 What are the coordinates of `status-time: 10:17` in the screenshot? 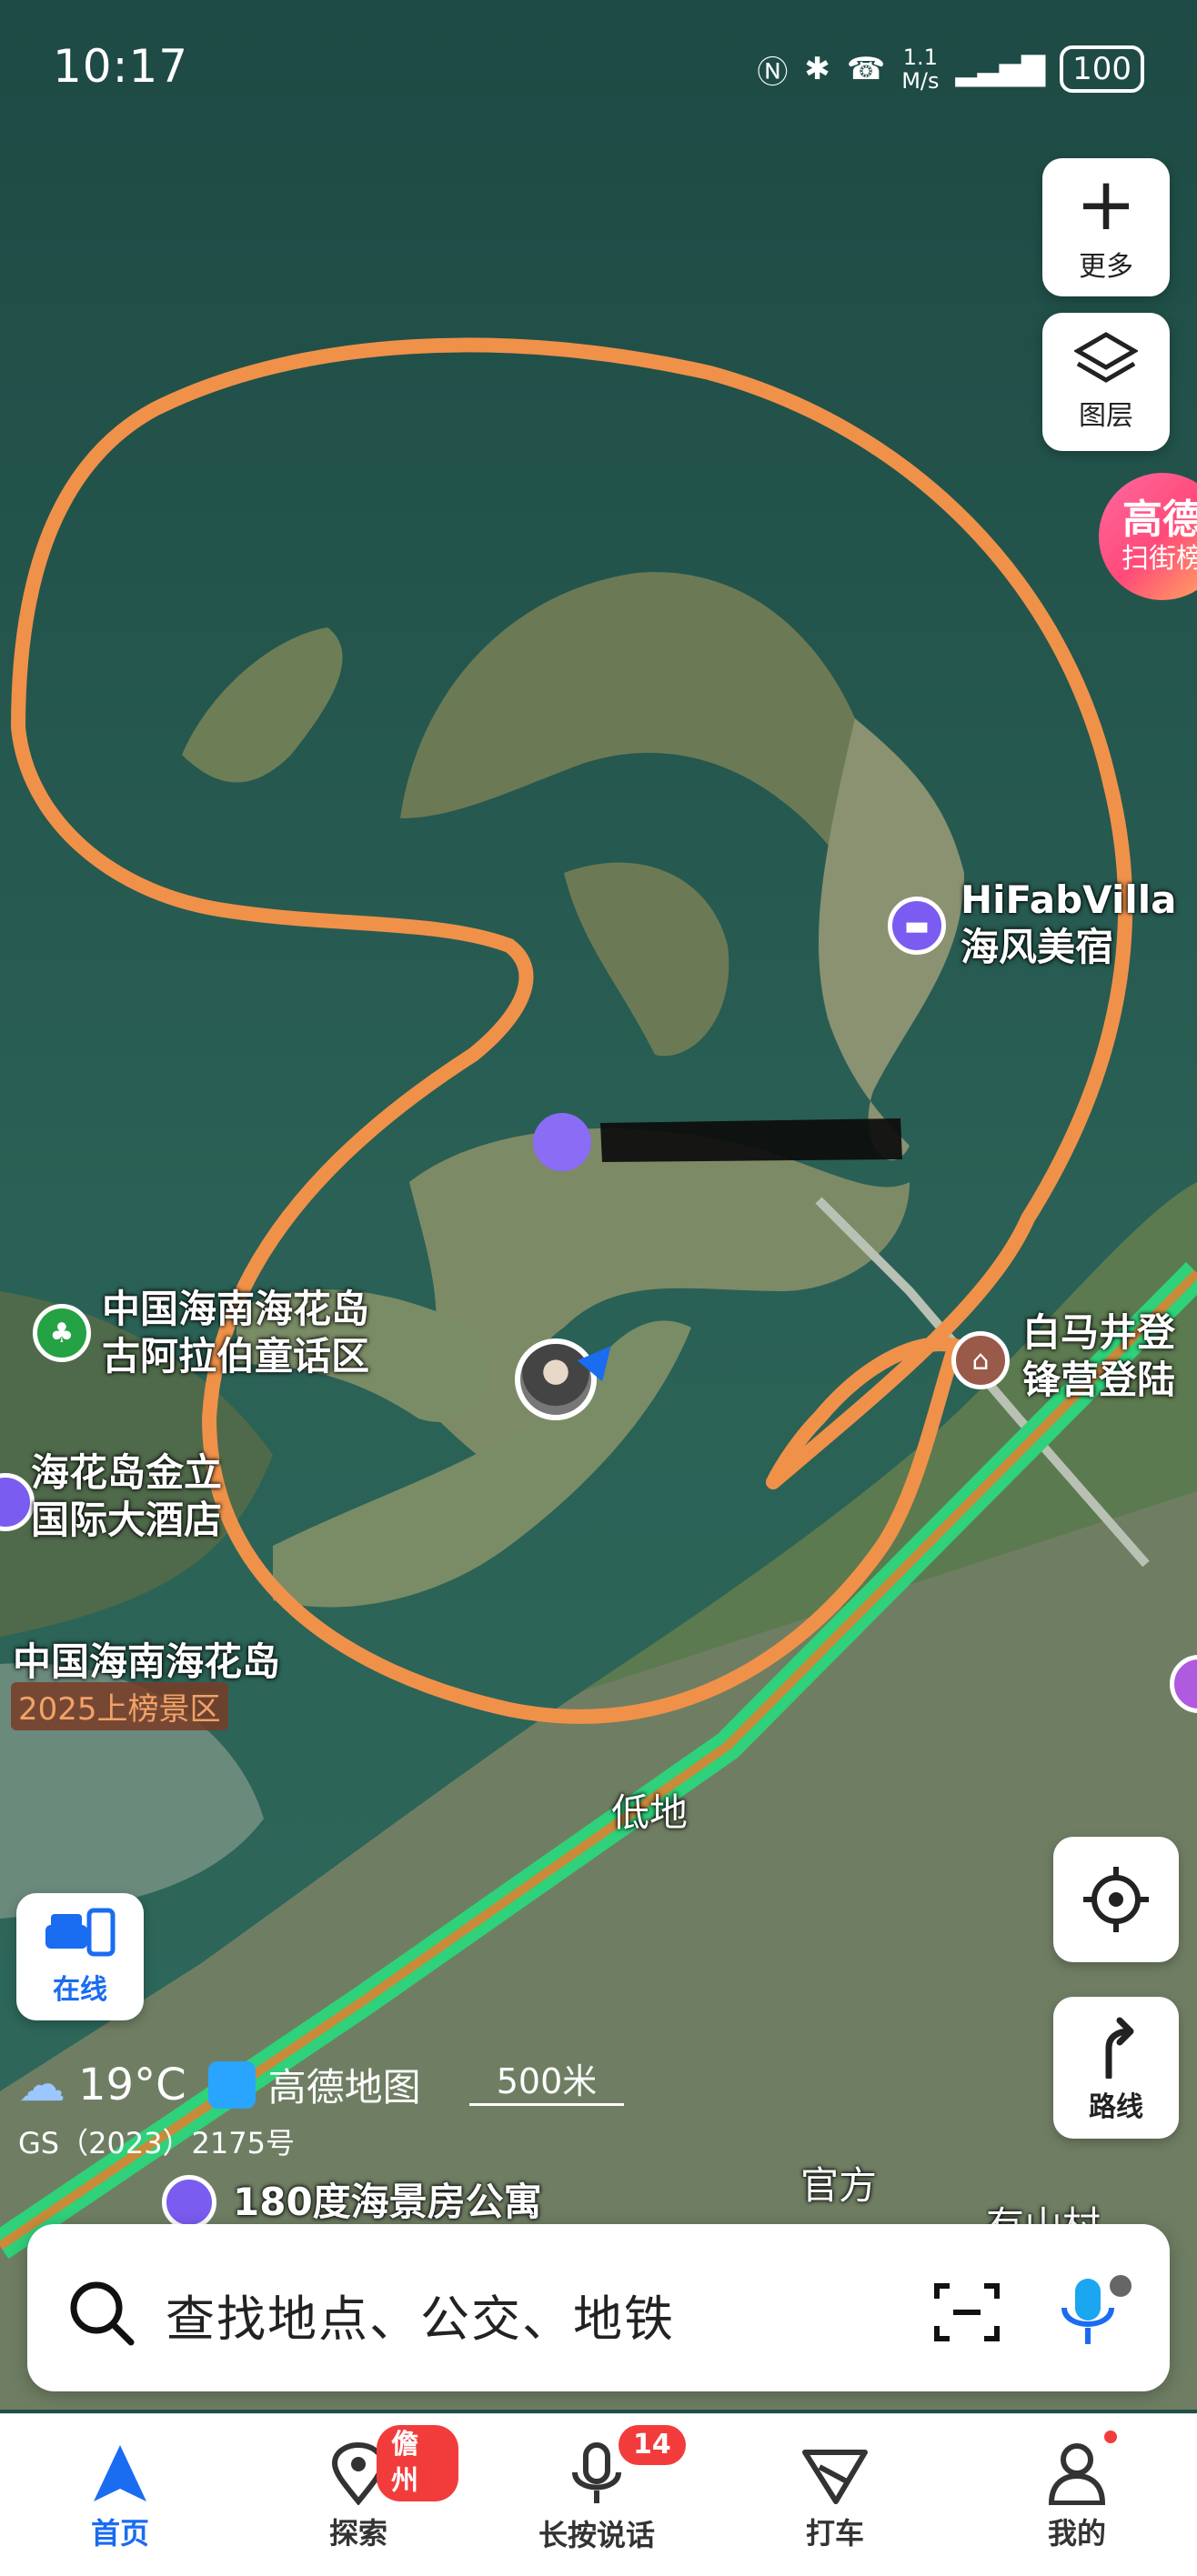 It's located at (121, 66).